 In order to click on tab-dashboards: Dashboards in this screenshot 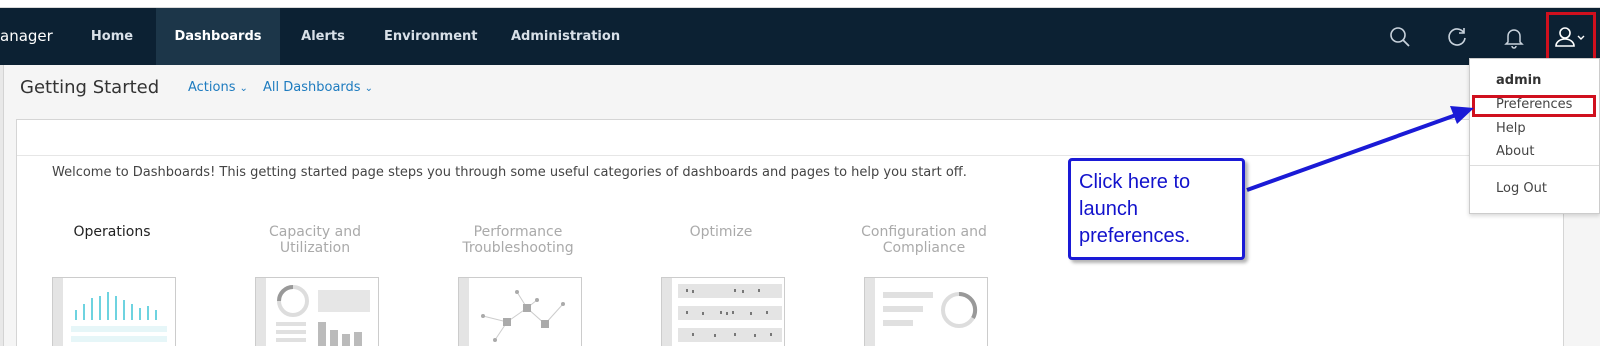, I will do `click(218, 36)`.